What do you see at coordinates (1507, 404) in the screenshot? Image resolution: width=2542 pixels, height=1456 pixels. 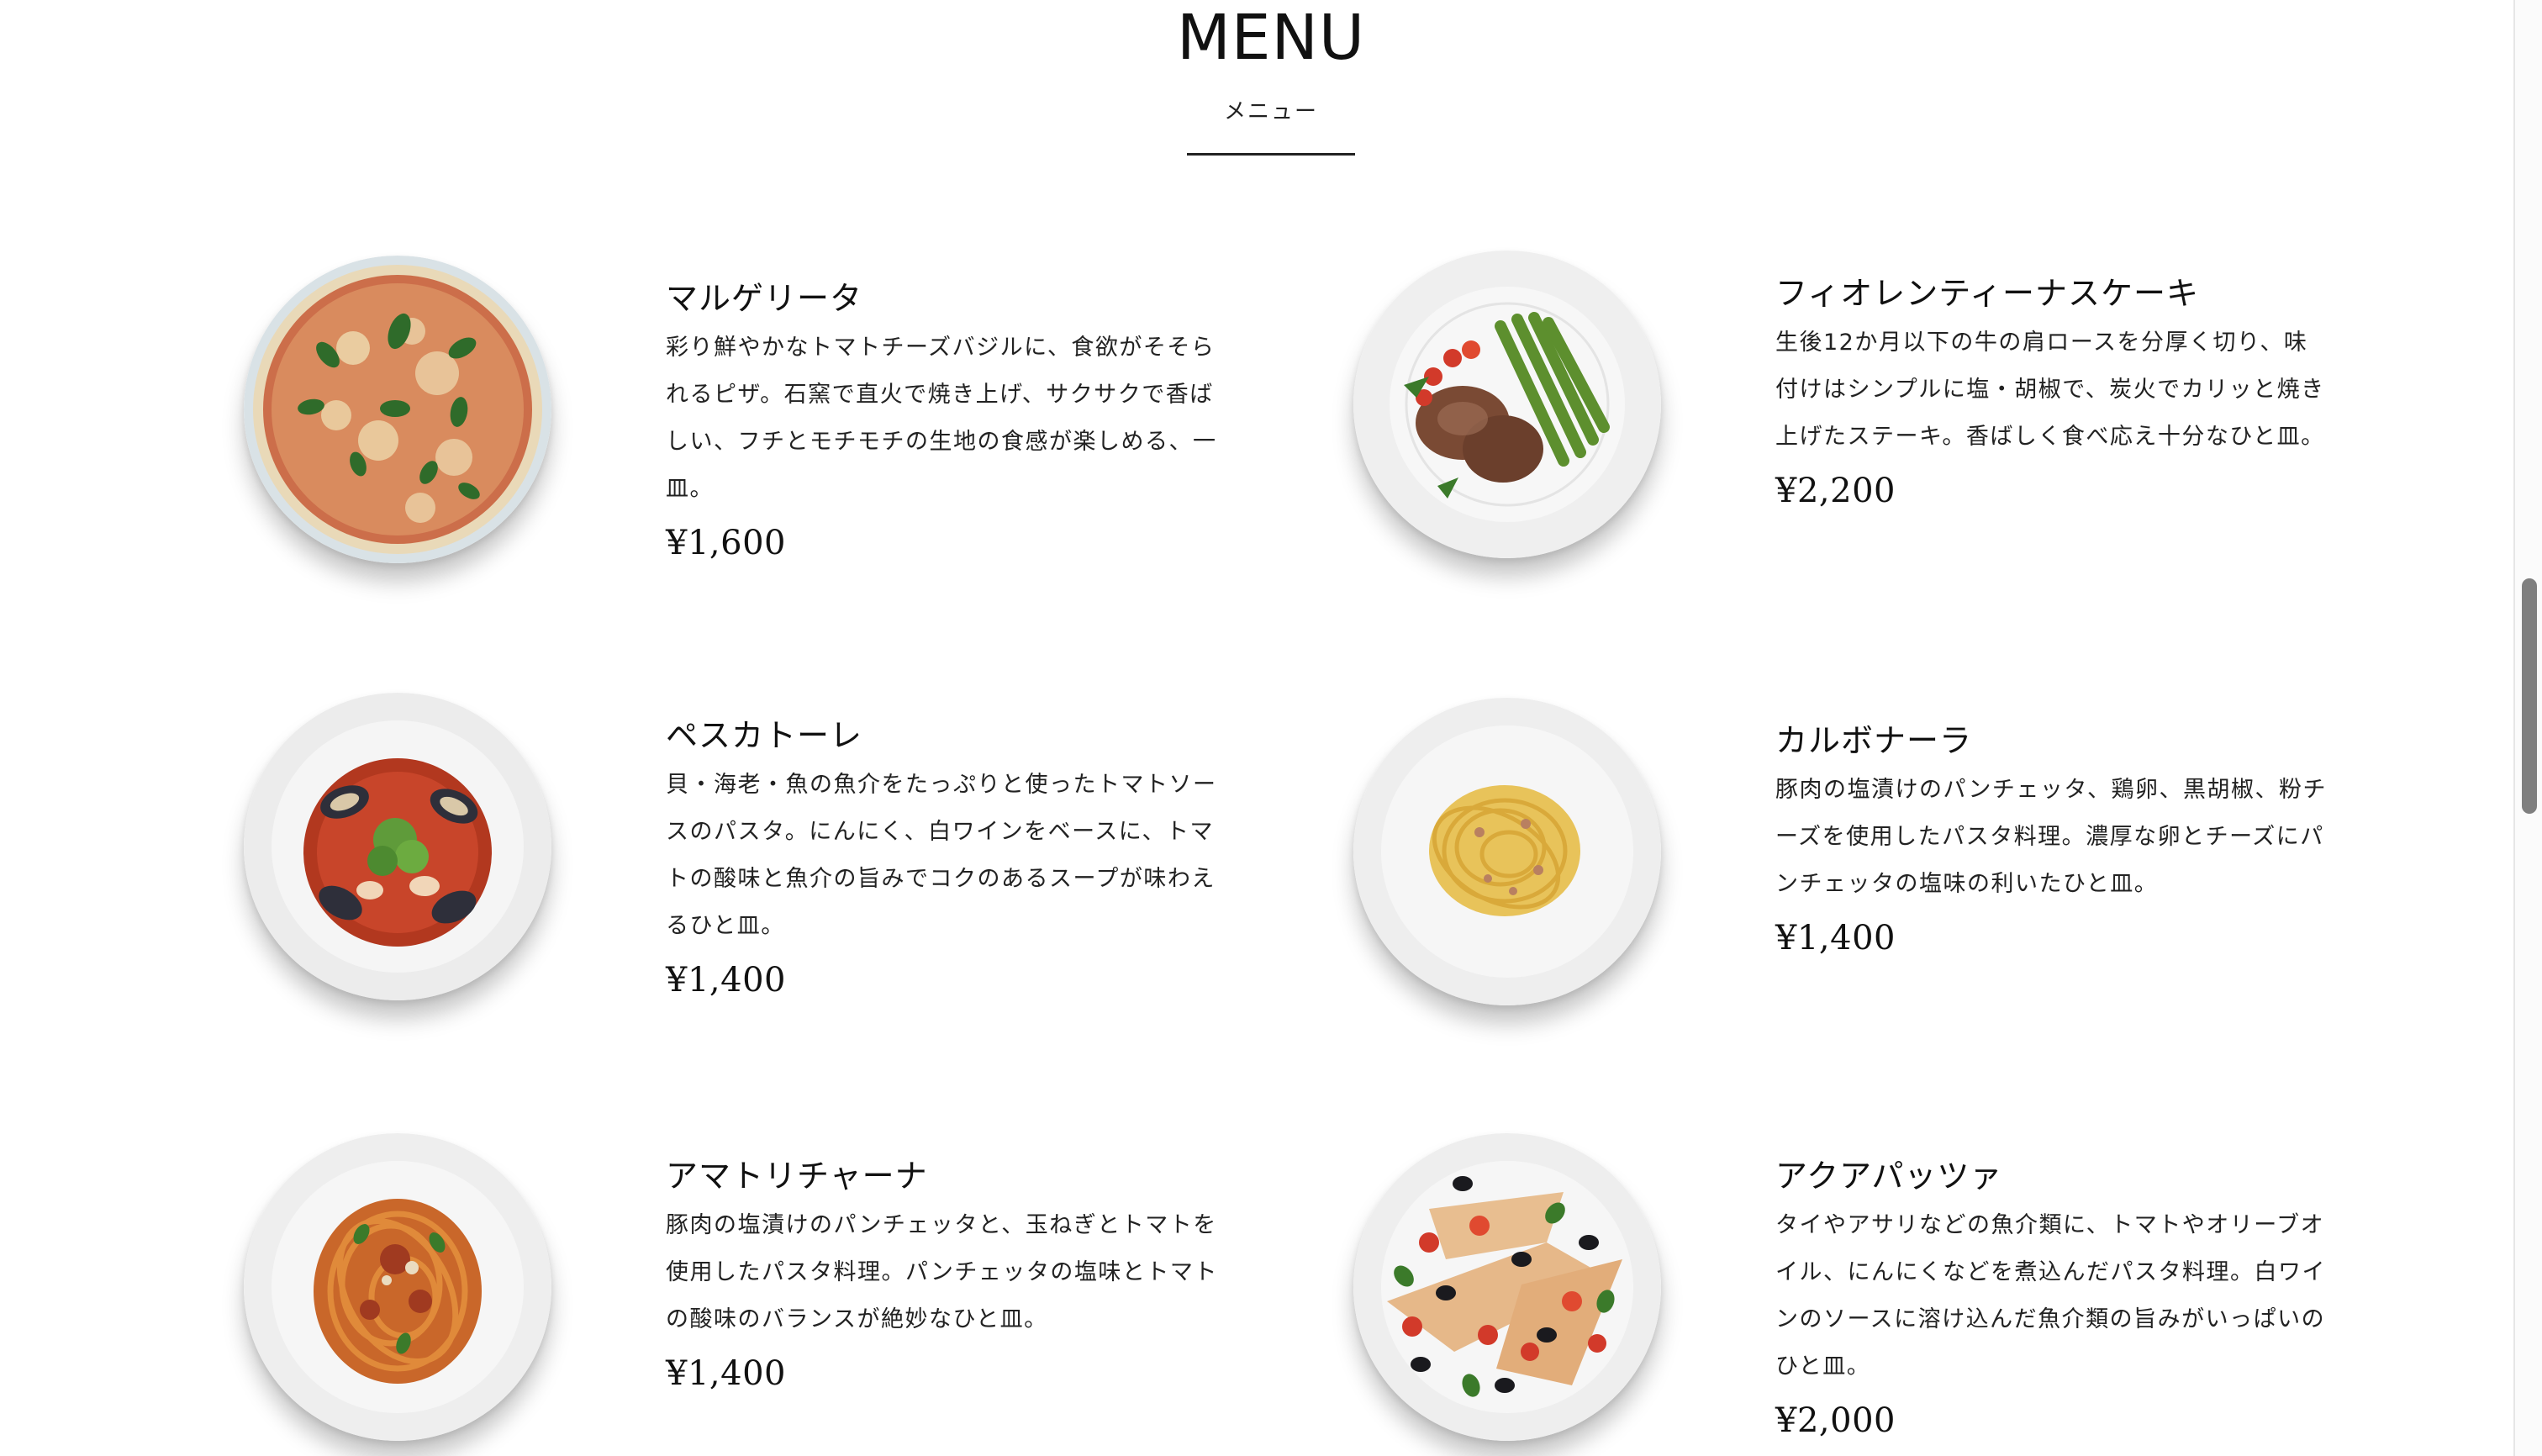 I see `steak-with-asparagus-photo` at bounding box center [1507, 404].